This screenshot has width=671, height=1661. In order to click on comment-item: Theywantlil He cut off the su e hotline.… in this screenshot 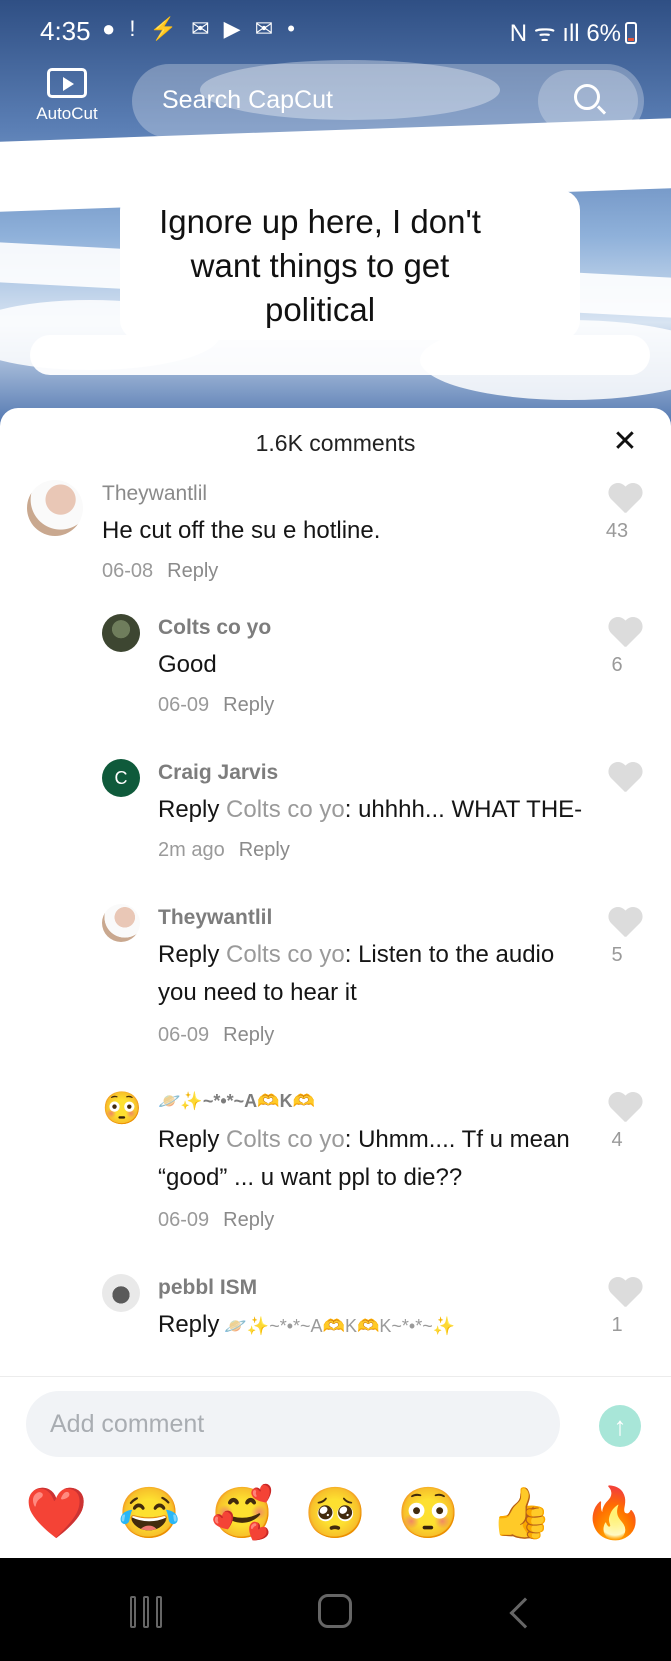, I will do `click(335, 533)`.